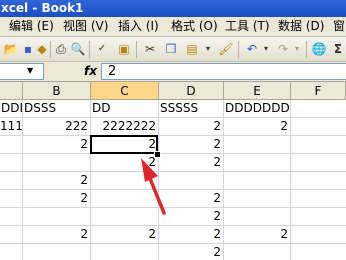 The width and height of the screenshot is (346, 260). I want to click on undo-dropdown-icon: ▾, so click(266, 49).